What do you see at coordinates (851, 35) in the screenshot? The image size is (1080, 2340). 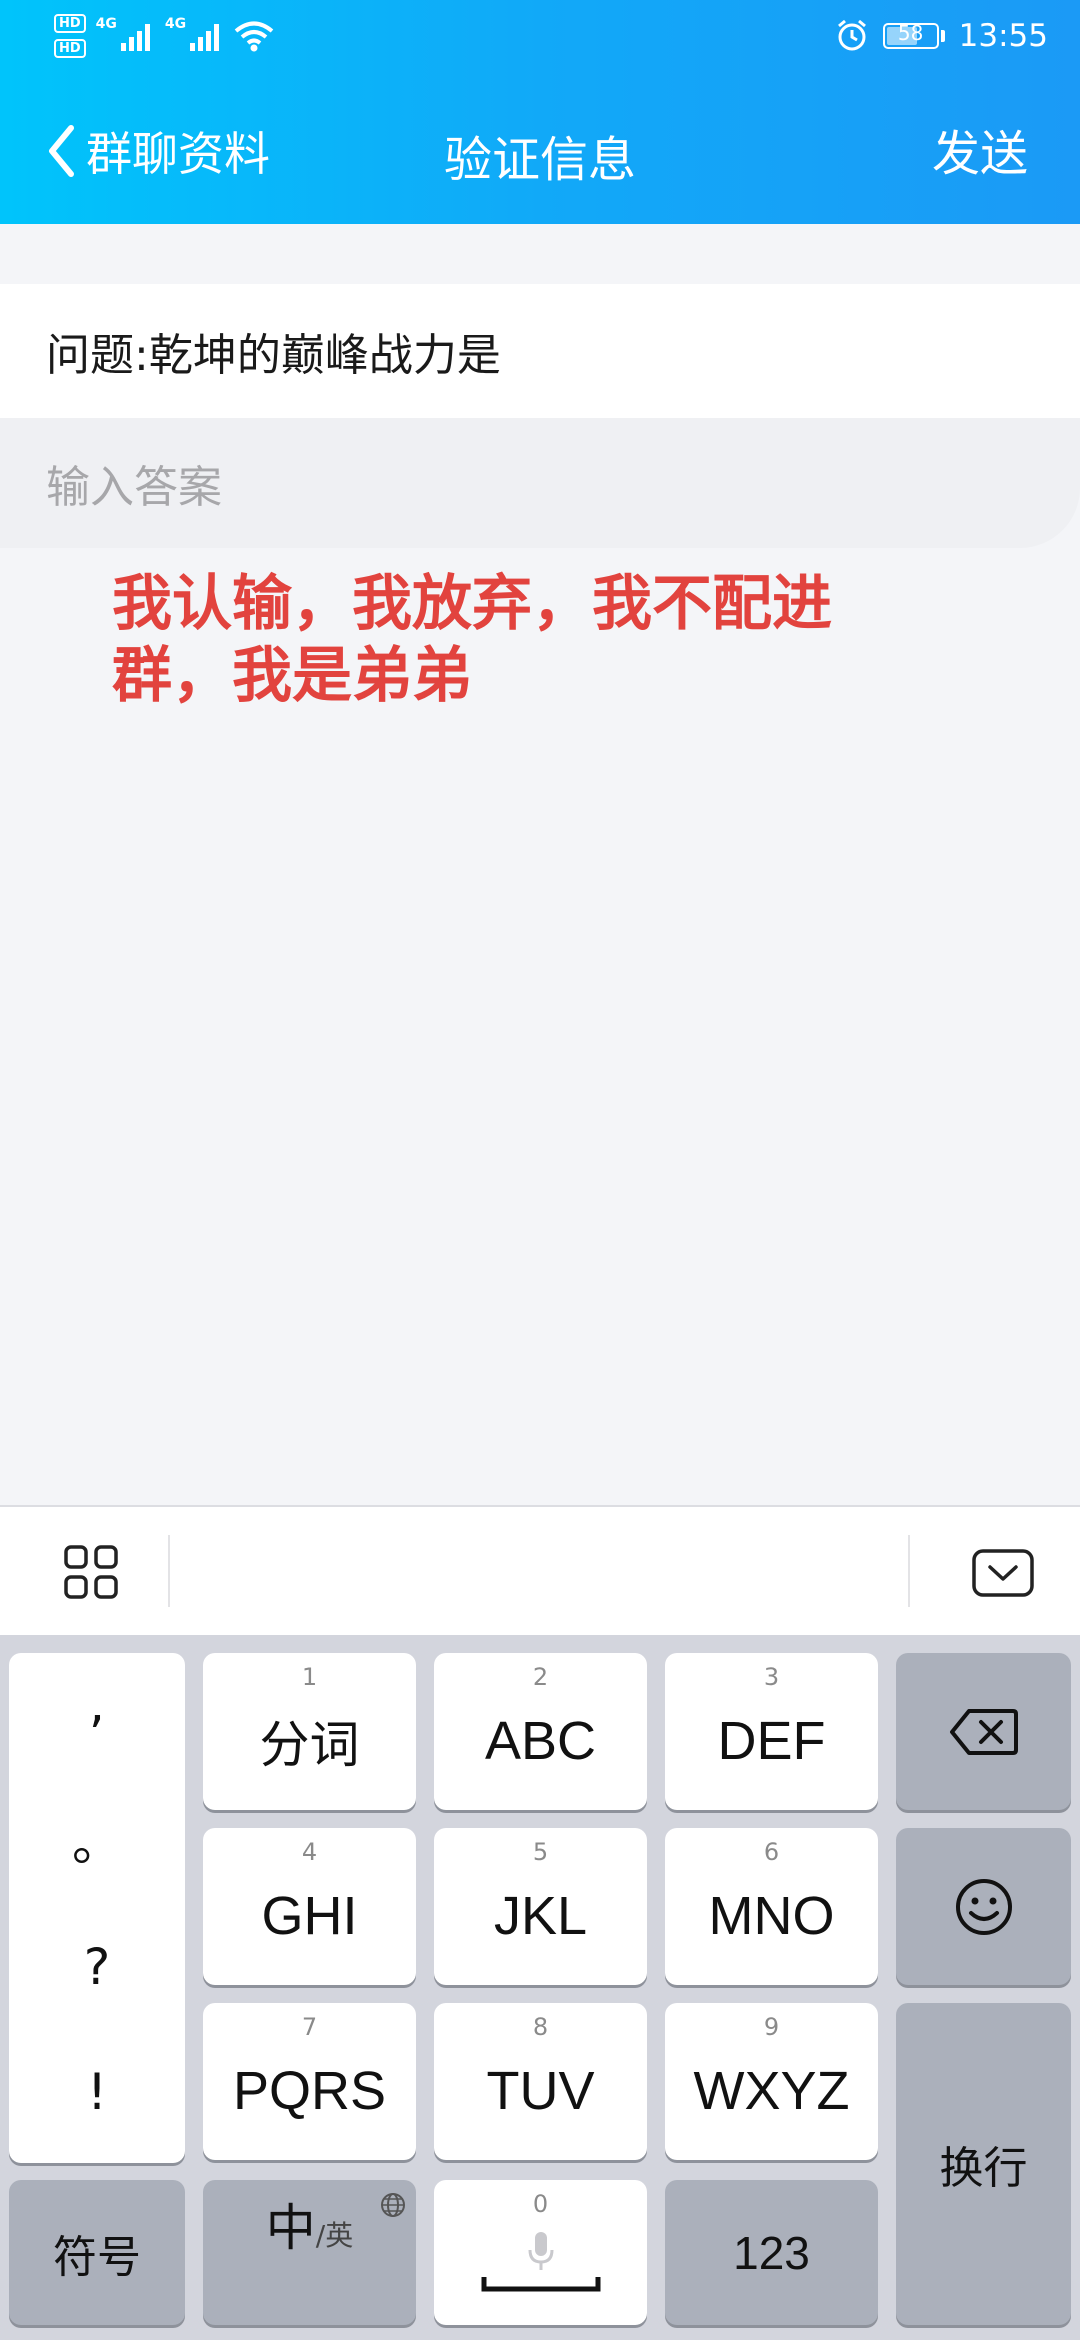 I see `alarm-icon` at bounding box center [851, 35].